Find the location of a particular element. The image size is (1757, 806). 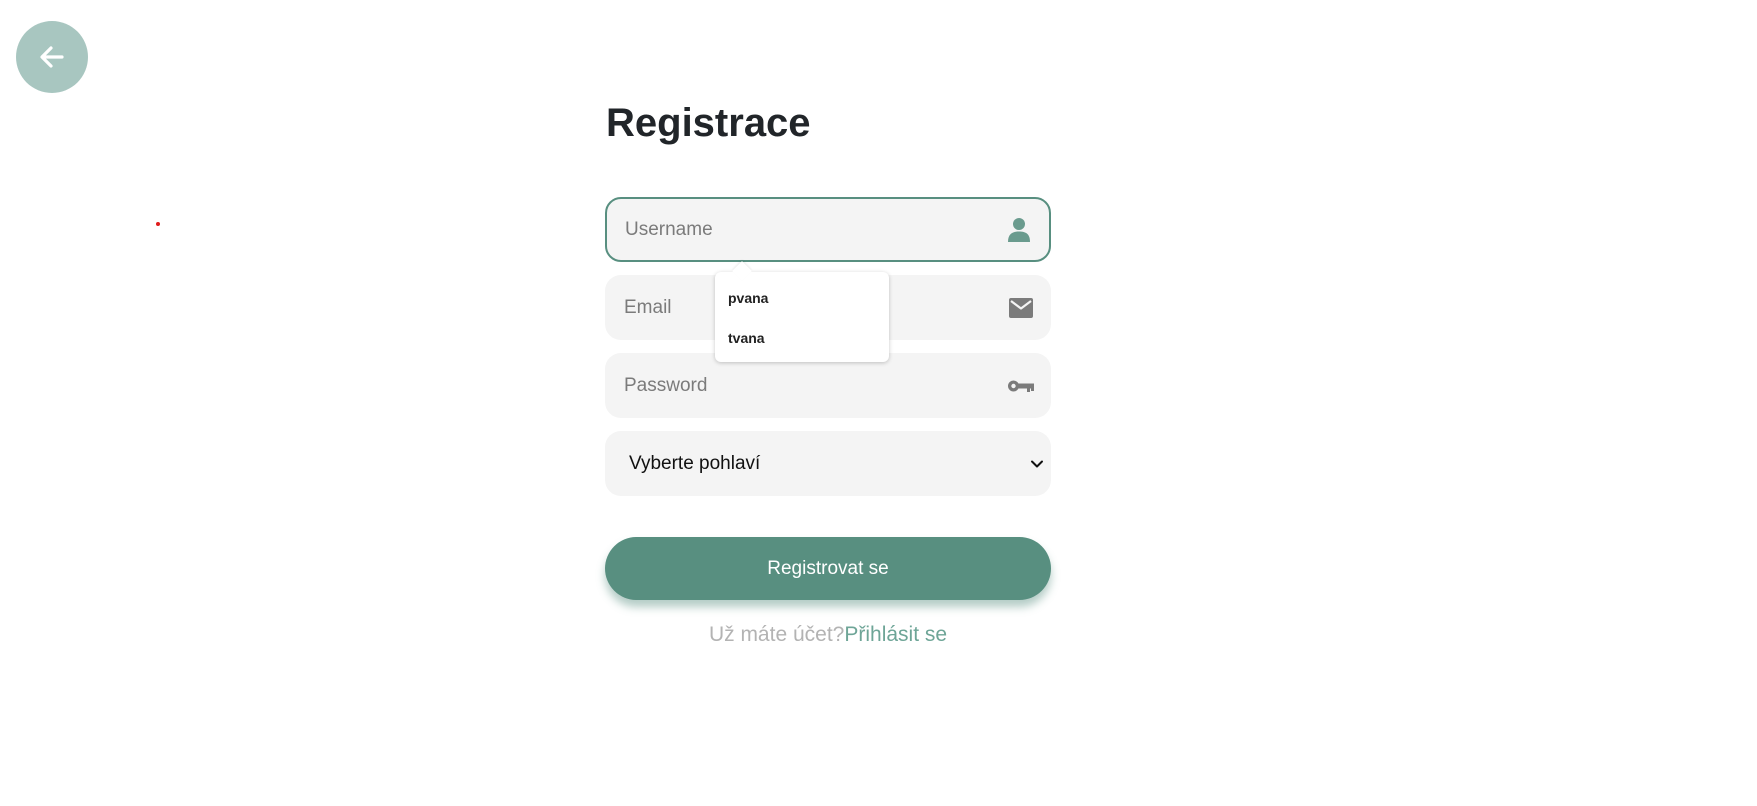

password-input is located at coordinates (828, 385).